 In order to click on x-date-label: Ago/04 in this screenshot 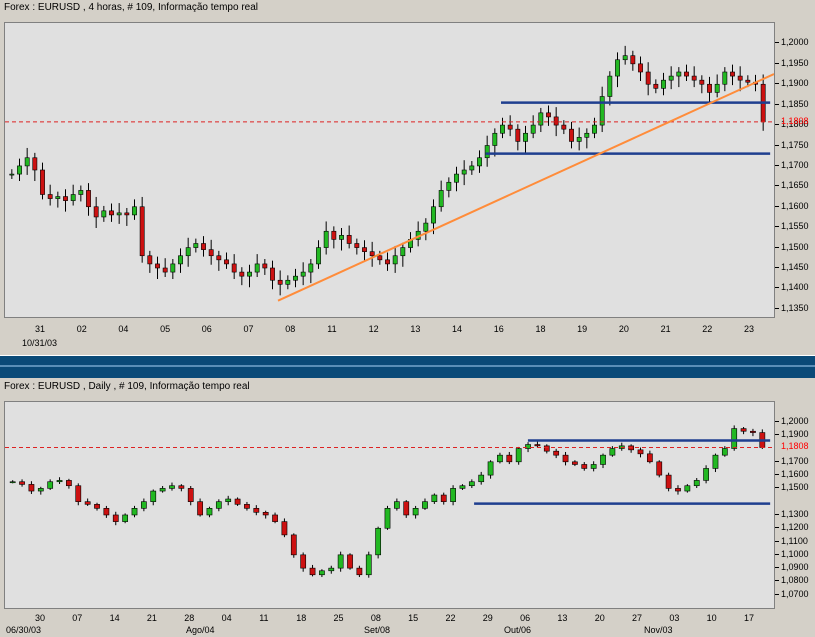, I will do `click(200, 630)`.